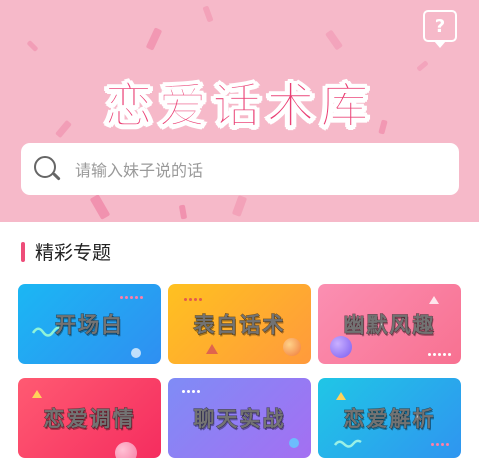 This screenshot has height=461, width=479. Describe the element at coordinates (23, 251) in the screenshot. I see `section-accent-bar` at that location.